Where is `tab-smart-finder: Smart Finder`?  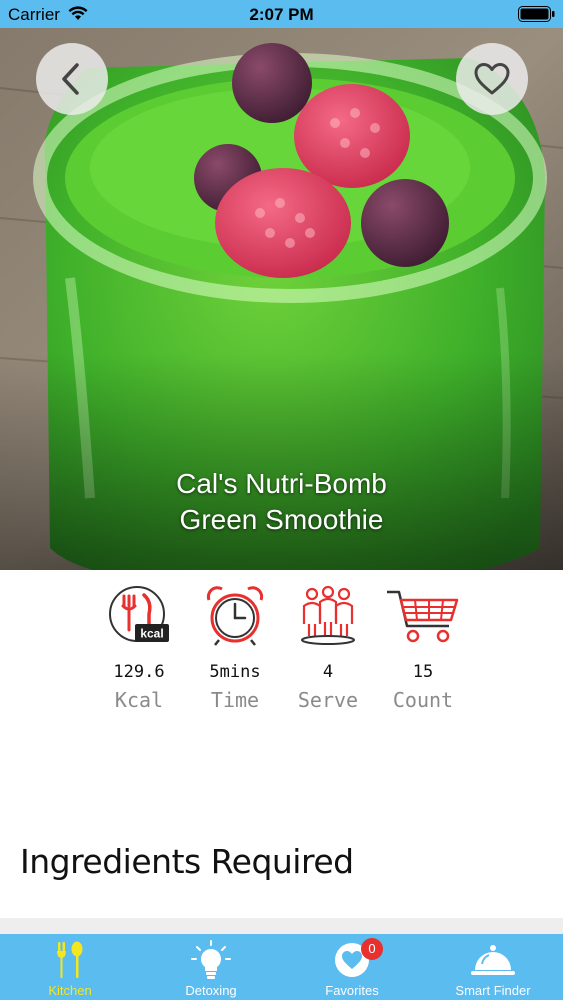
tab-smart-finder: Smart Finder is located at coordinates (493, 967).